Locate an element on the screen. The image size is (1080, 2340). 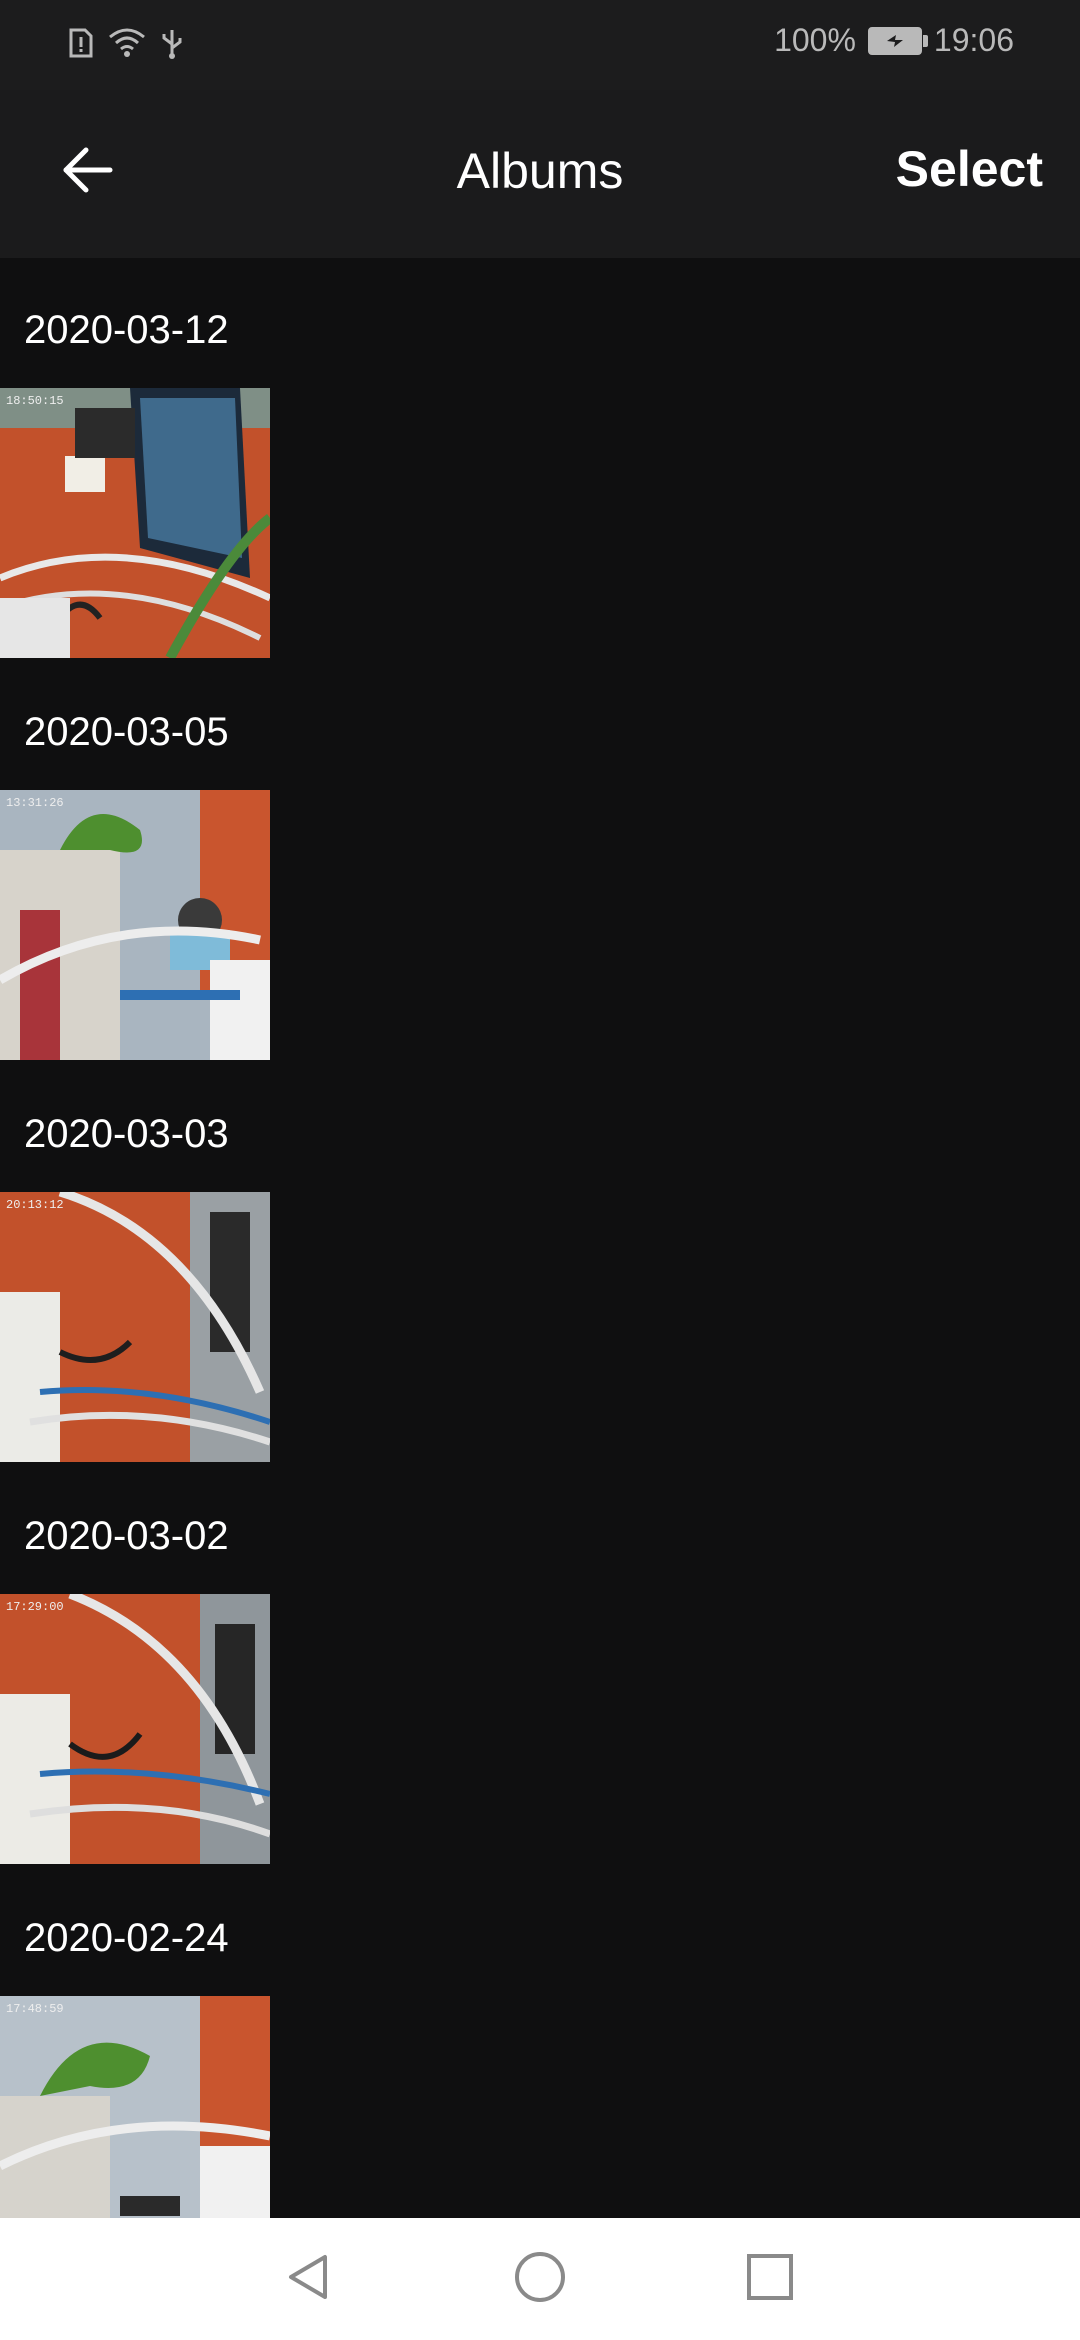
album-thumbnail: 17:48:59 is located at coordinates (135, 2107).